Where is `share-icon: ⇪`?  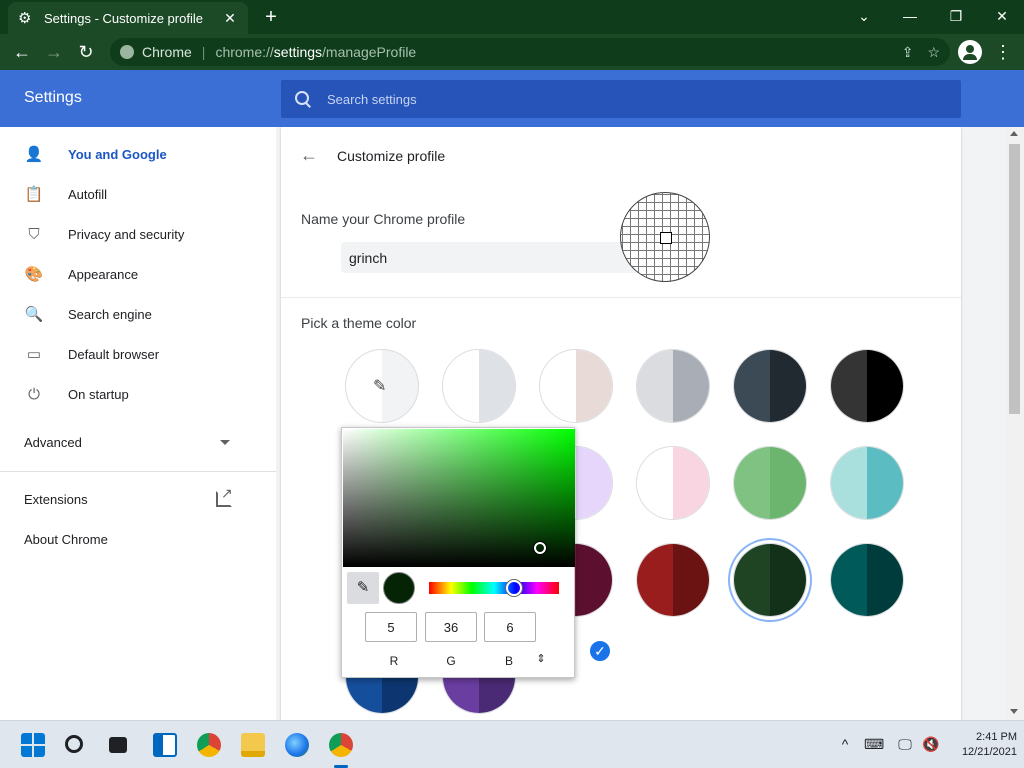 share-icon: ⇪ is located at coordinates (908, 52).